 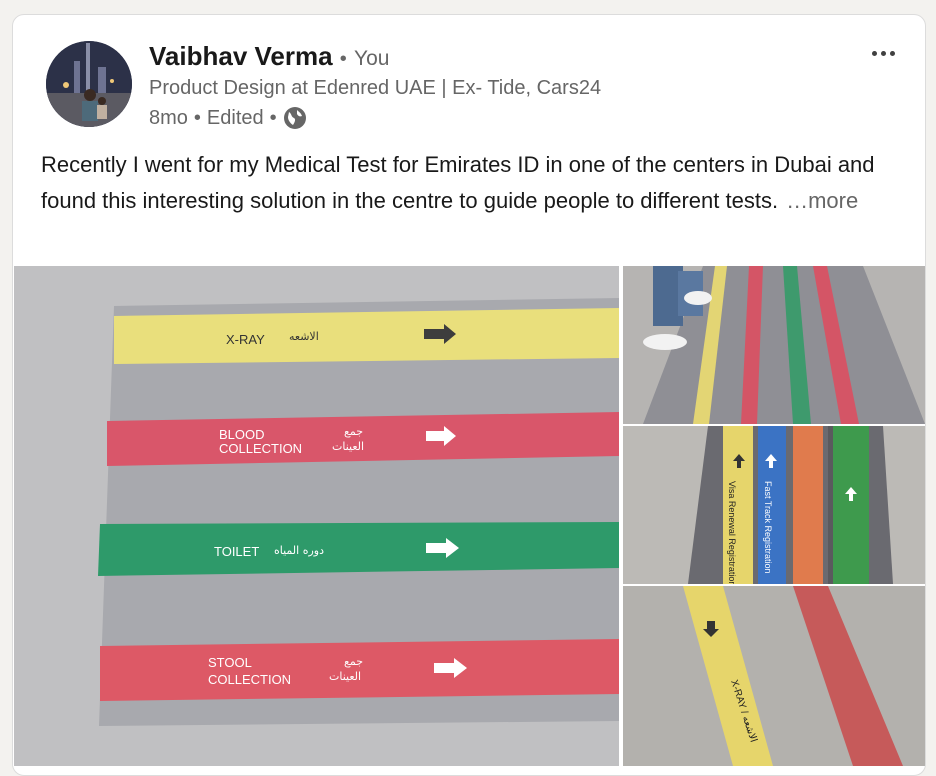 I want to click on visa-renewal-label: Visa Renewal Registration, so click(x=732, y=532).